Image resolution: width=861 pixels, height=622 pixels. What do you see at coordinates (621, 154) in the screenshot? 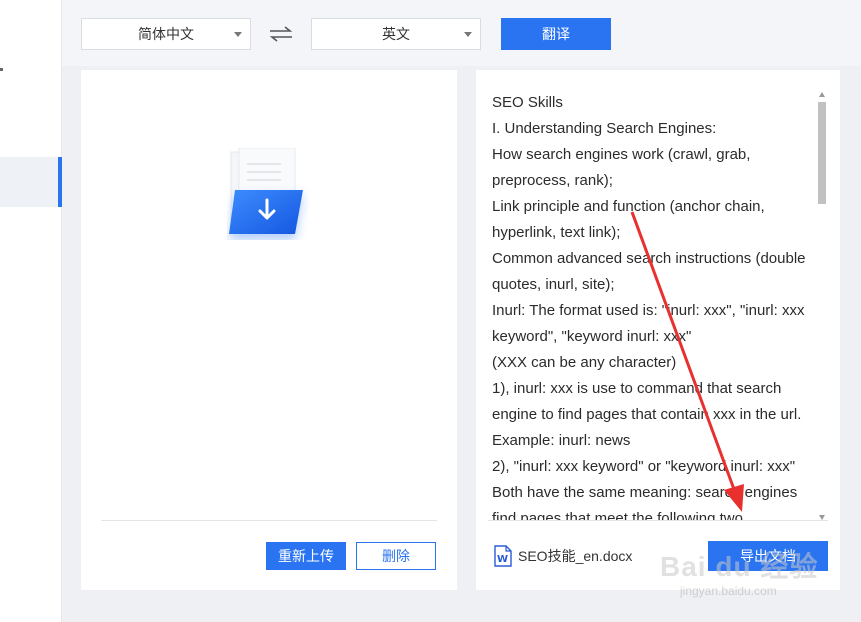
I see `text-line: How search engines work (crawl, grab,` at bounding box center [621, 154].